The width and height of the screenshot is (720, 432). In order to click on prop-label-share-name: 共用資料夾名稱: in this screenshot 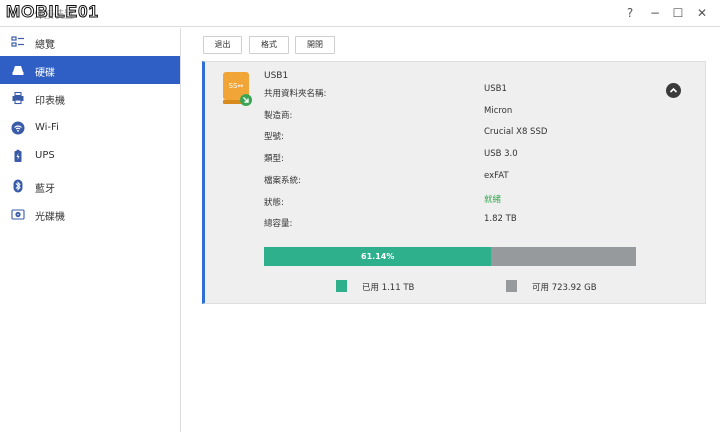, I will do `click(295, 94)`.